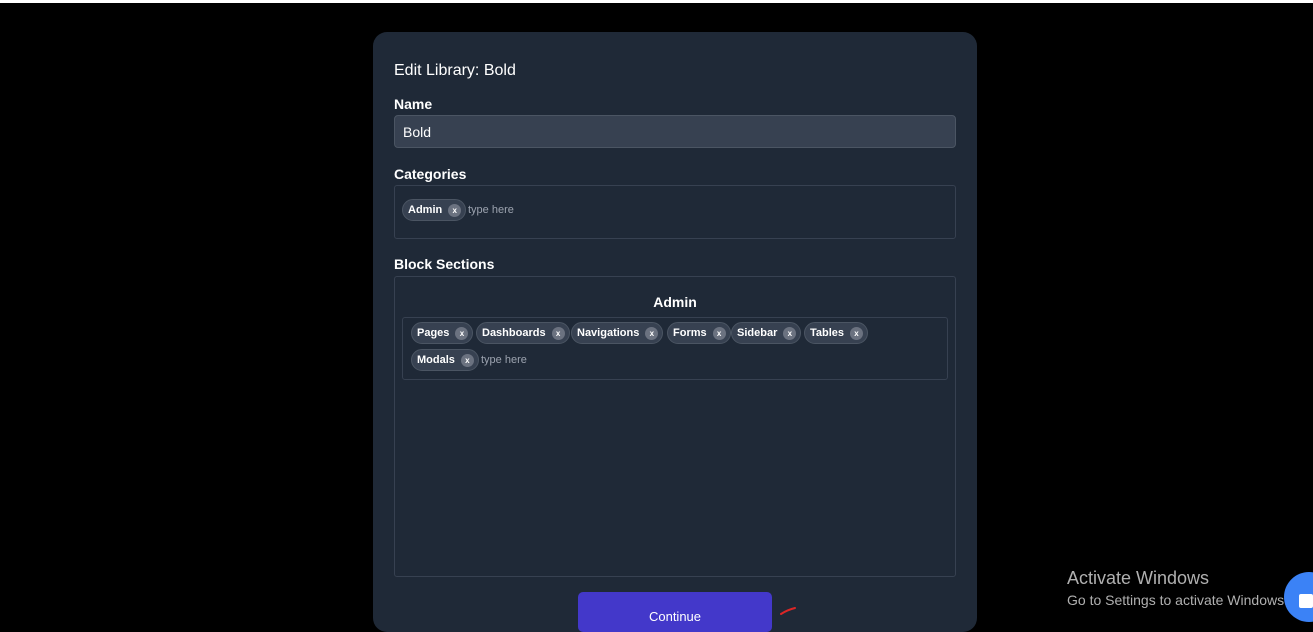 The height and width of the screenshot is (632, 1313). Describe the element at coordinates (1177, 600) in the screenshot. I see `watermark-subtitle: Go to Settings to activate Windows.` at that location.